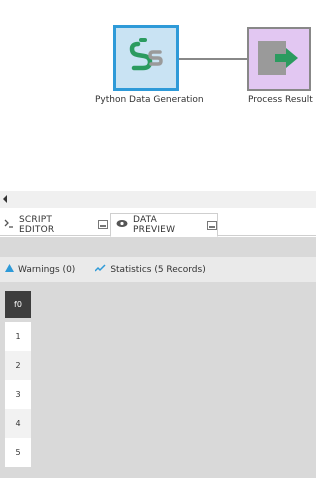  Describe the element at coordinates (18, 394) in the screenshot. I see `table-row: 3` at that location.